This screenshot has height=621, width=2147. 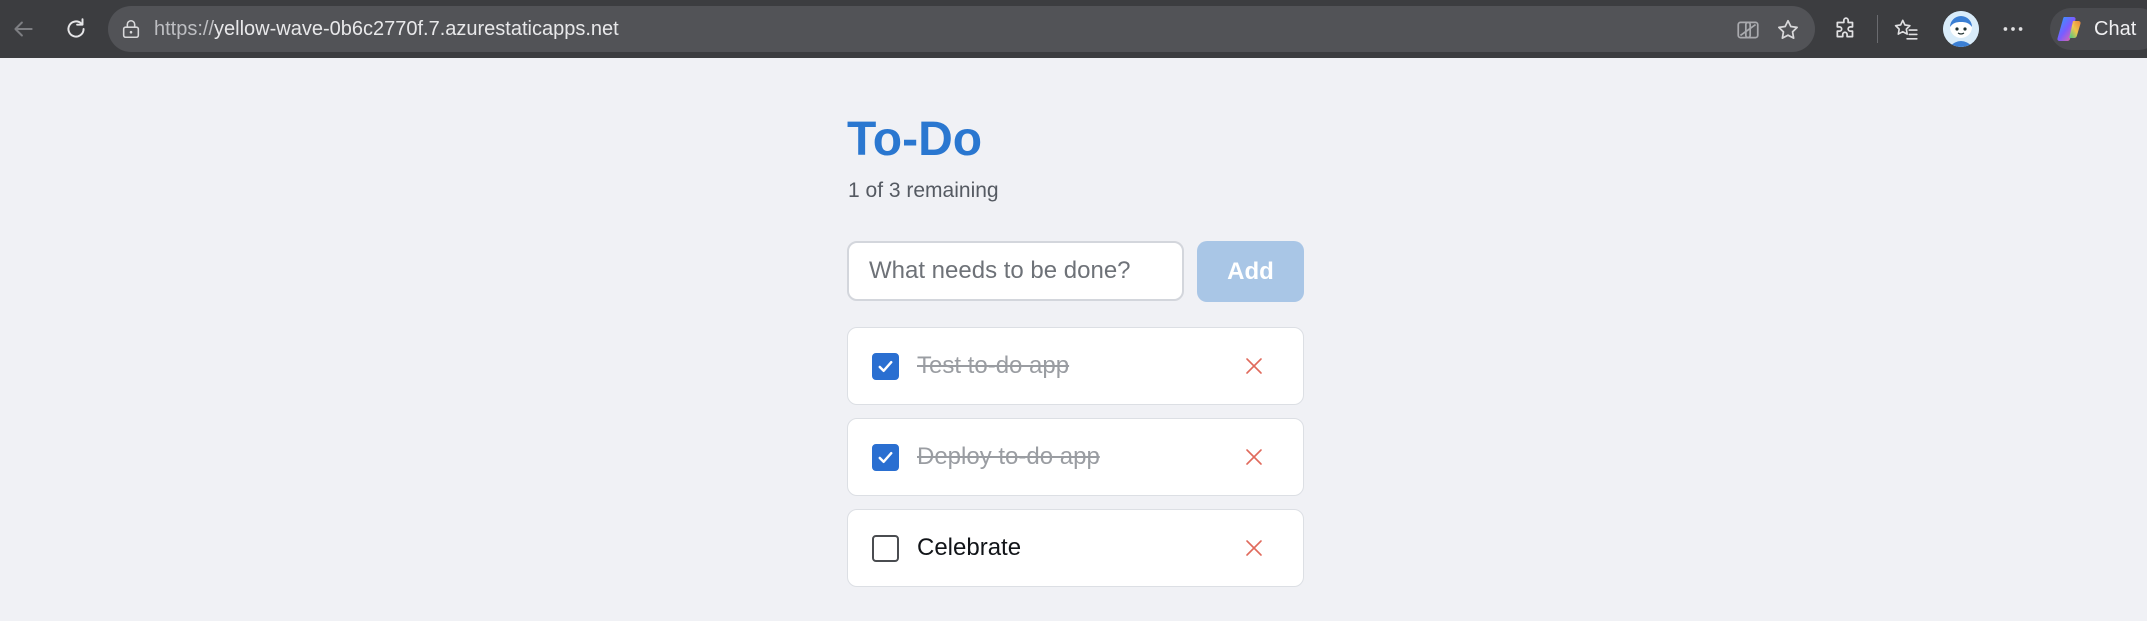 What do you see at coordinates (1788, 30) in the screenshot?
I see `star-icon` at bounding box center [1788, 30].